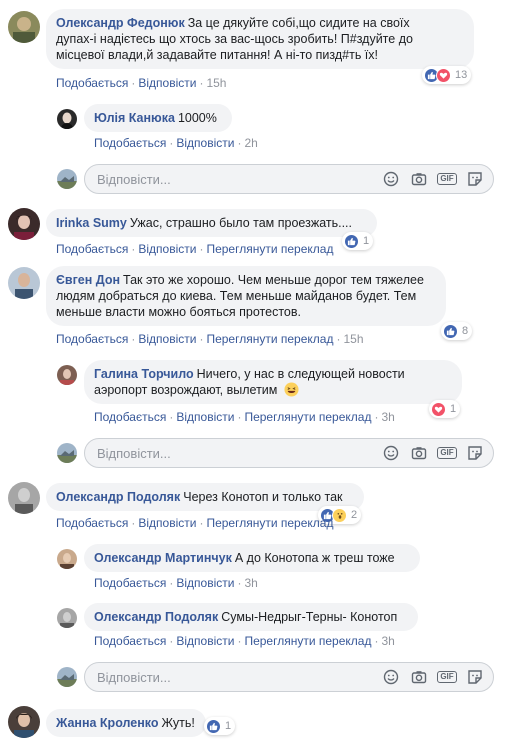 The height and width of the screenshot is (741, 507). I want to click on comment-text: Жуть!, so click(178, 723).